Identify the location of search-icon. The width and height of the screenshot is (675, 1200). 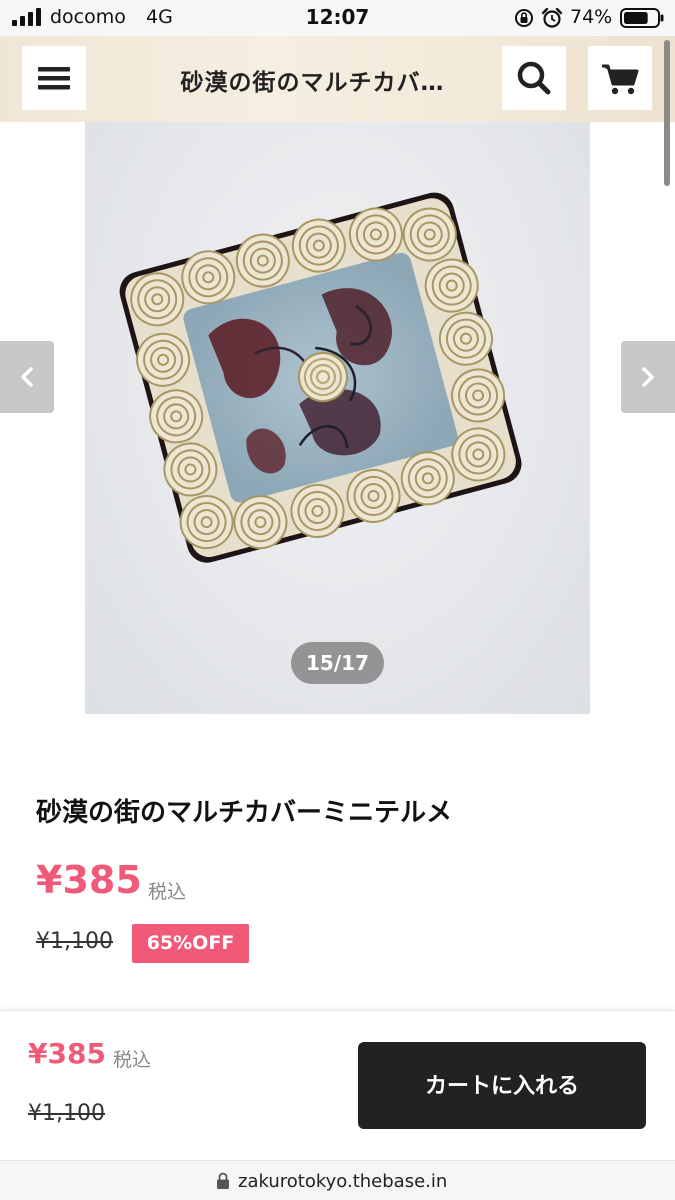
(534, 78).